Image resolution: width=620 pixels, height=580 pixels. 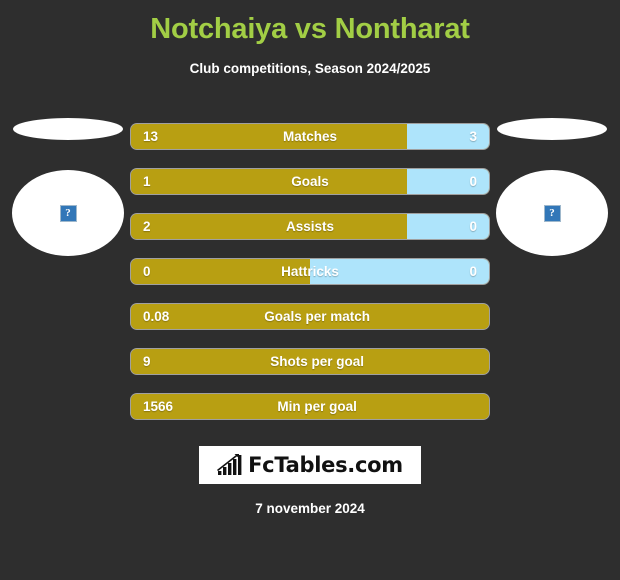 I want to click on player-photo-right: ?, so click(x=552, y=187).